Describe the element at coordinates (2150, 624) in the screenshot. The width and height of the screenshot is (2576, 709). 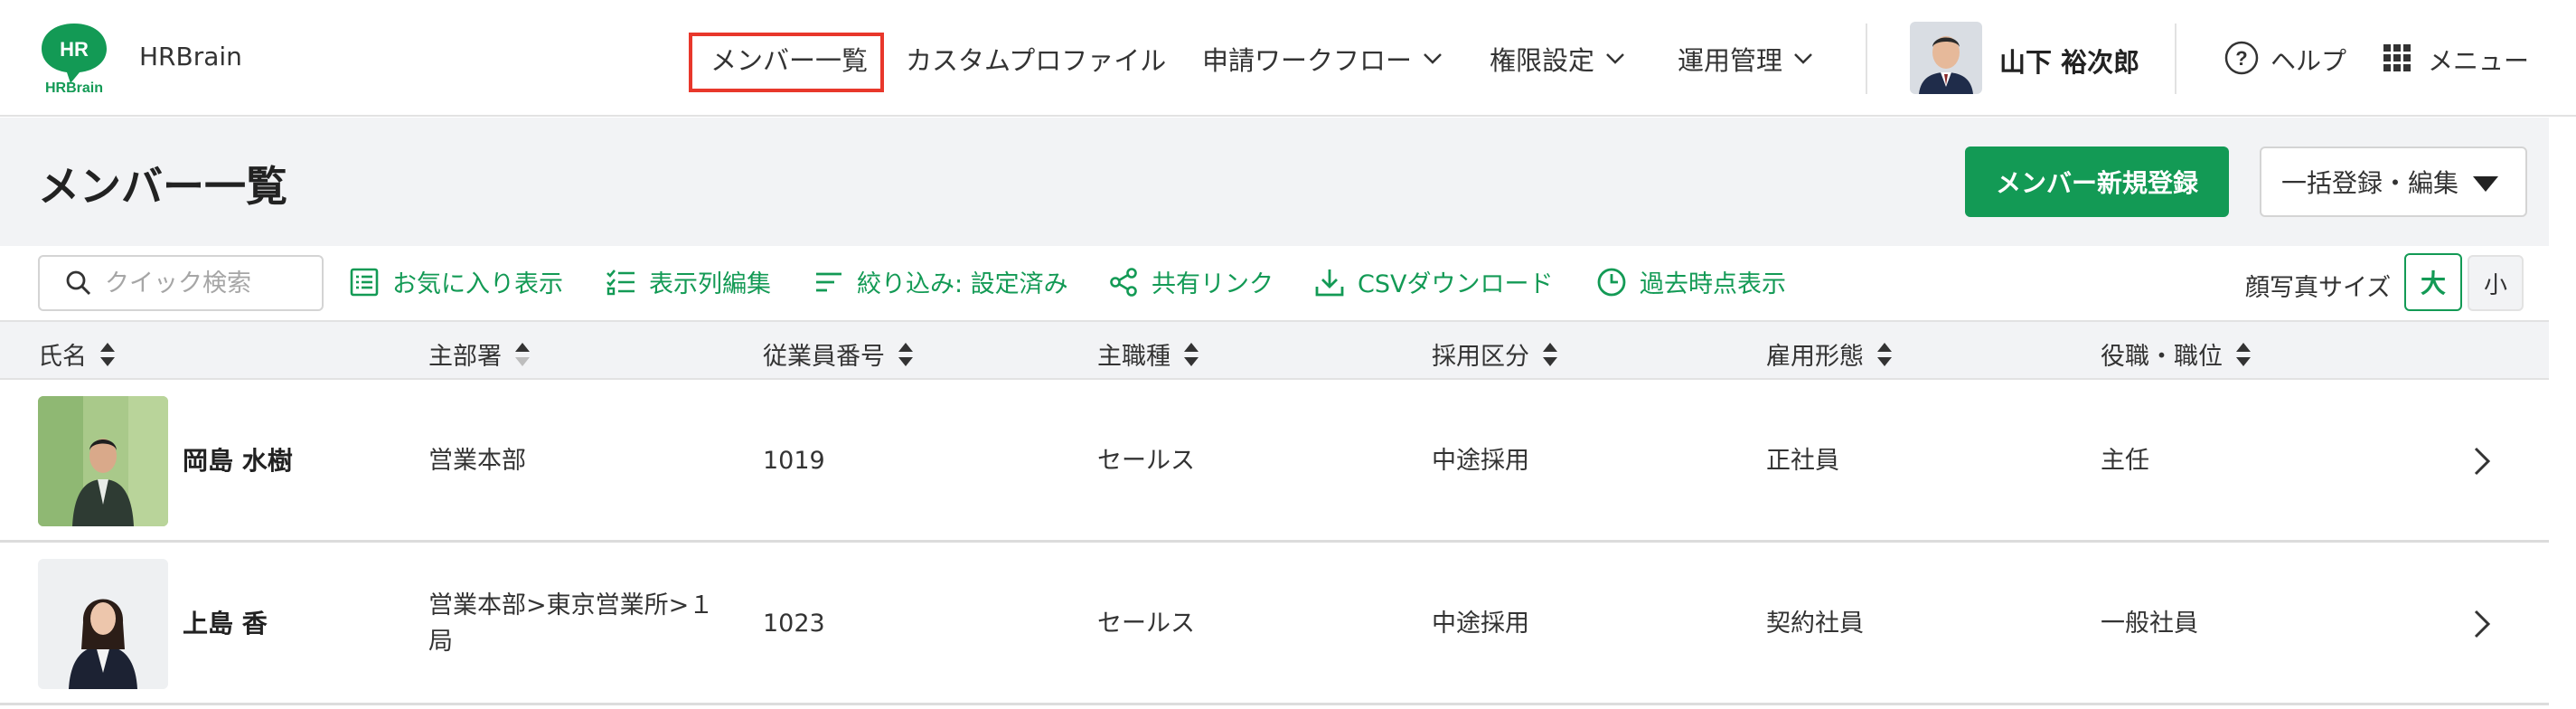
I see `position-cell: 一般社員` at that location.